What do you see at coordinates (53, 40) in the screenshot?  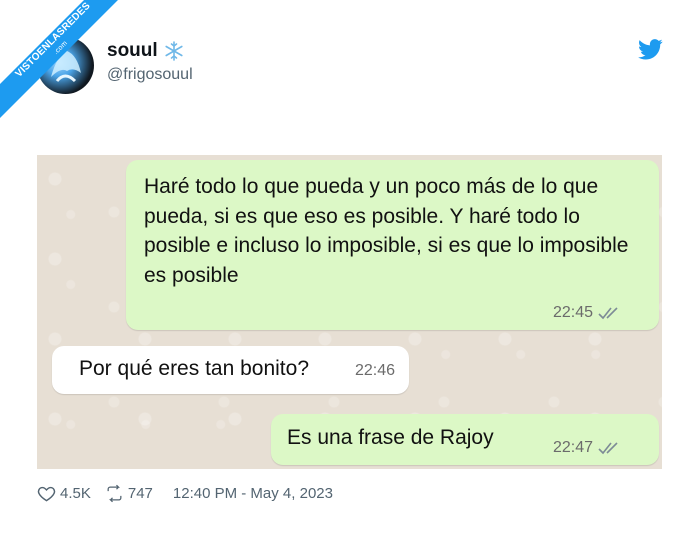 I see `ribbon-text: VISTOENLASREDES` at bounding box center [53, 40].